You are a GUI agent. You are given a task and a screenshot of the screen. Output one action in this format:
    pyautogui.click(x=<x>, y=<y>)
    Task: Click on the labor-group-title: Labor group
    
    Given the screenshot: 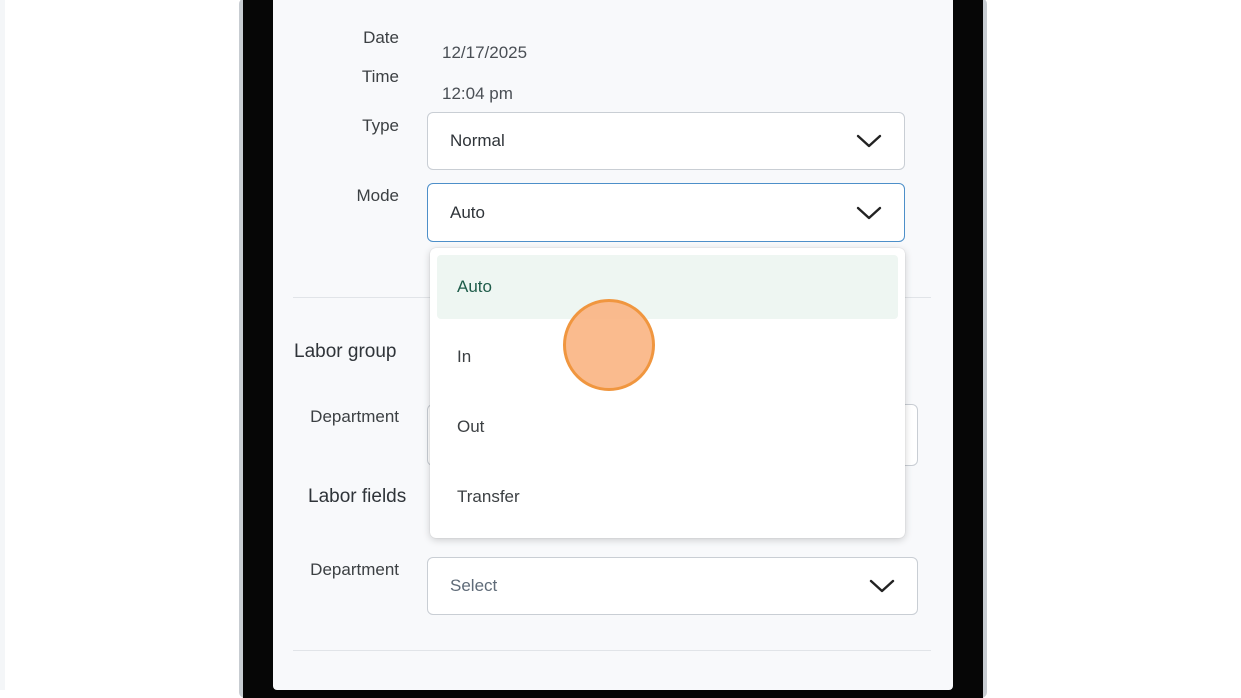 What is the action you would take?
    pyautogui.click(x=345, y=351)
    